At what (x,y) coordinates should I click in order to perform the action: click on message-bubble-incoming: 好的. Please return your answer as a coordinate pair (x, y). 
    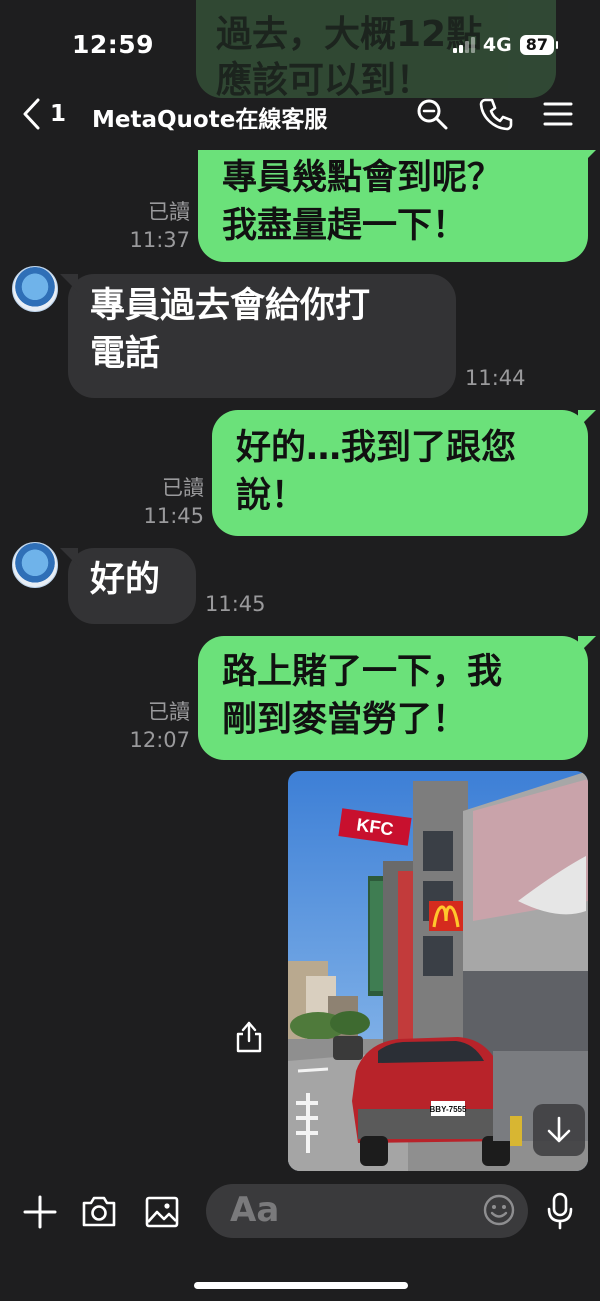
    Looking at the image, I should click on (128, 586).